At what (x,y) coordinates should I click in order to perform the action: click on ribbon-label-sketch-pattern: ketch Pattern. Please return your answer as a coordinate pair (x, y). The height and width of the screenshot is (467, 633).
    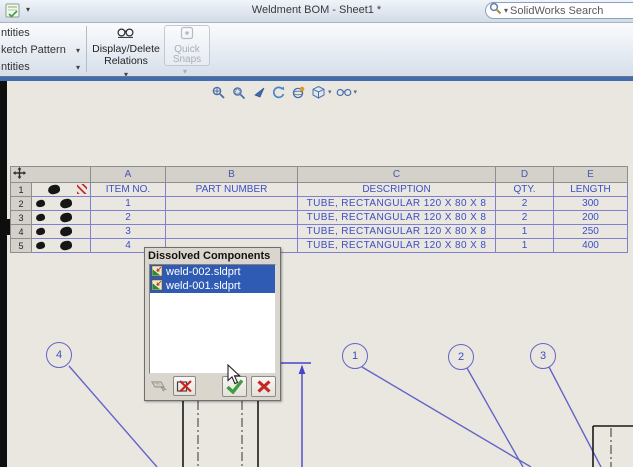
    Looking at the image, I should click on (33, 50).